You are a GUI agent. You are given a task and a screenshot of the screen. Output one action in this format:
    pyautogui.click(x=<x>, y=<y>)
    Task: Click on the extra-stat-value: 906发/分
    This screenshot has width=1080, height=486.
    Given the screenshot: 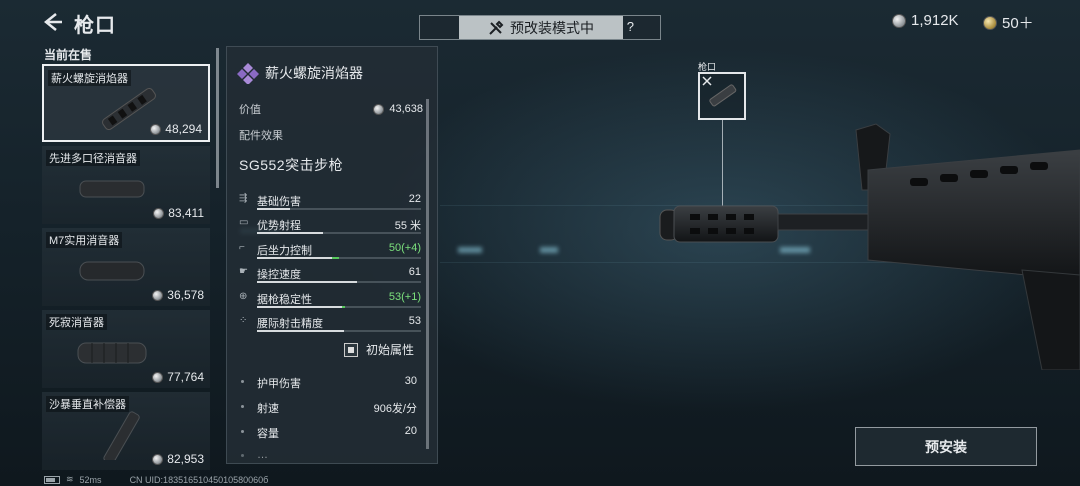 What is the action you would take?
    pyautogui.click(x=395, y=409)
    